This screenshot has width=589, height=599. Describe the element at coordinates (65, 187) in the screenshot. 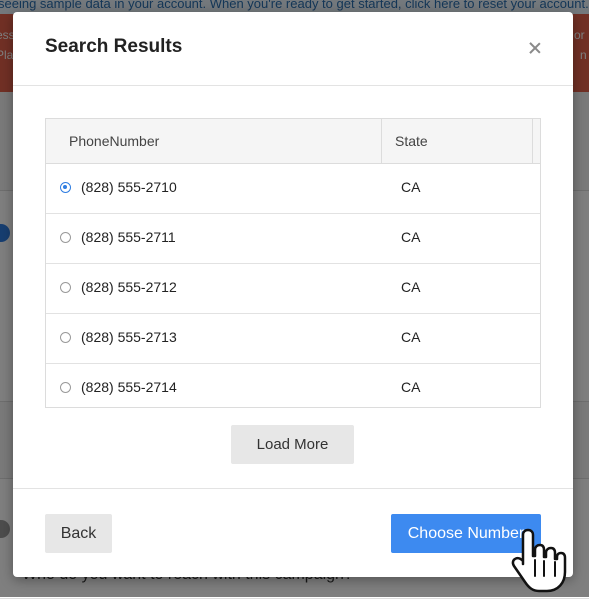

I see `radio-selected` at that location.